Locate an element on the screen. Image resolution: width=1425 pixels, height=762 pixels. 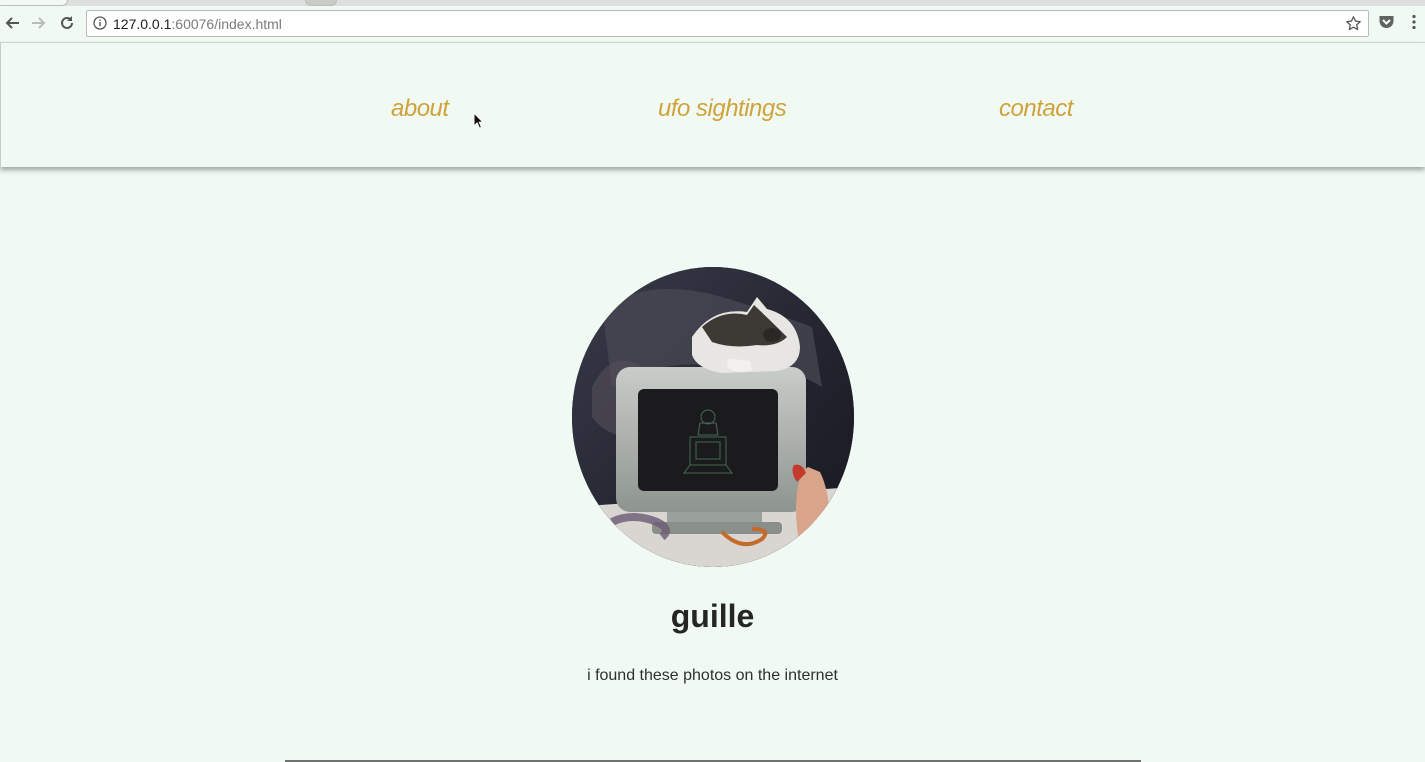
more-vert-icon is located at coordinates (1414, 22).